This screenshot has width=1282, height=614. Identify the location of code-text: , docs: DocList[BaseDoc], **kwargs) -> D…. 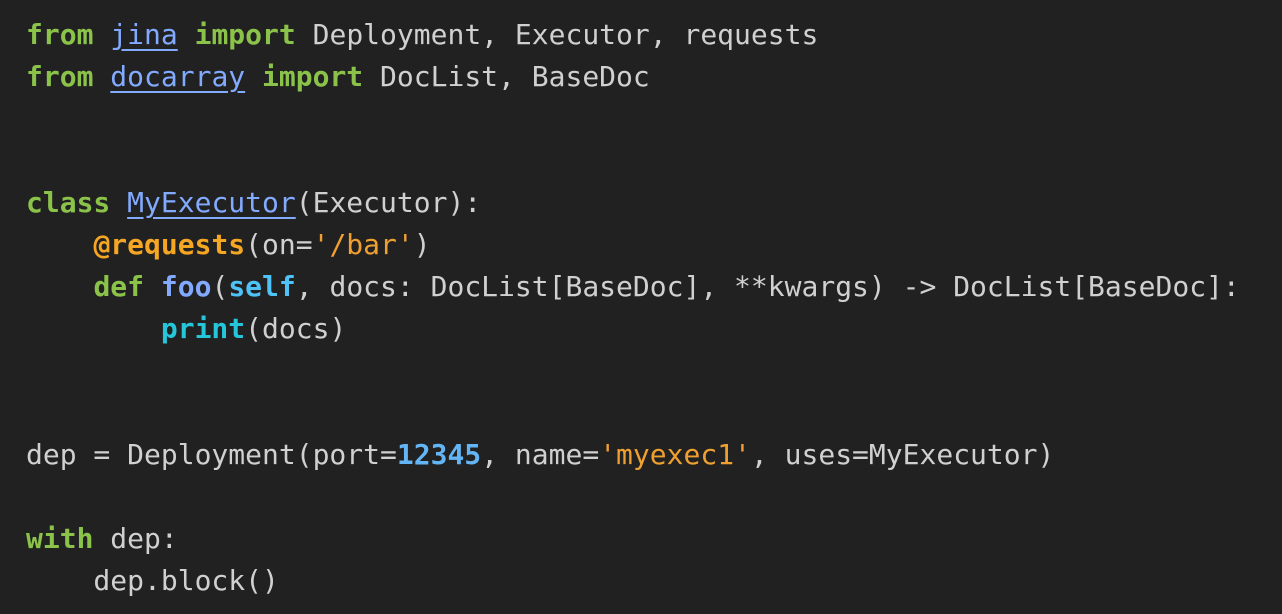
(767, 286).